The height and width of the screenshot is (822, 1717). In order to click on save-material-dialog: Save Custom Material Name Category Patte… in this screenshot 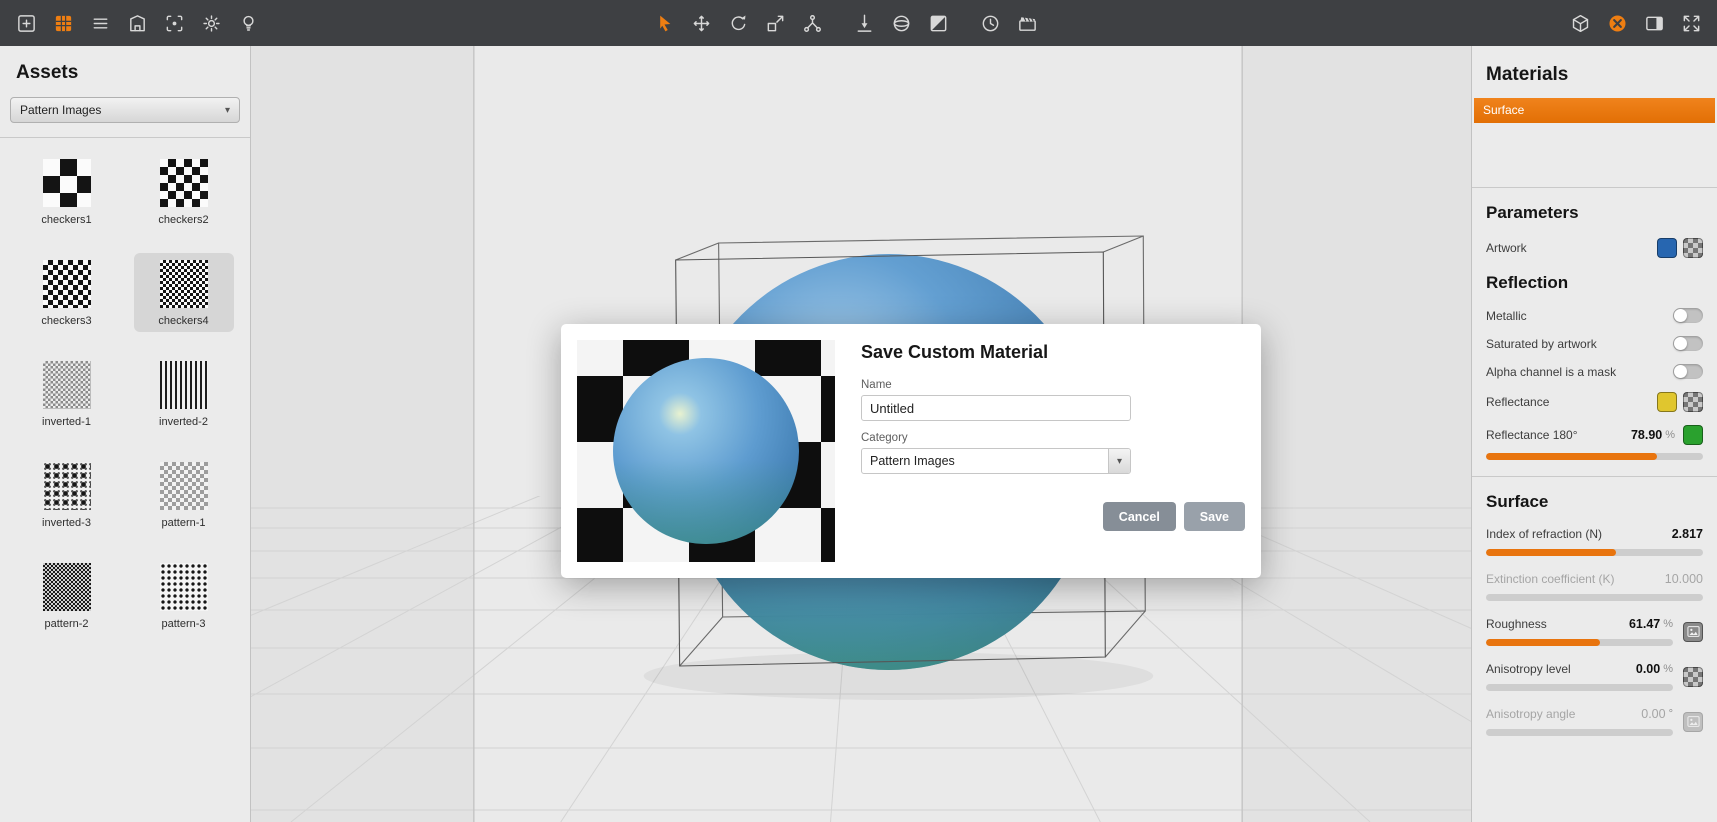, I will do `click(911, 451)`.